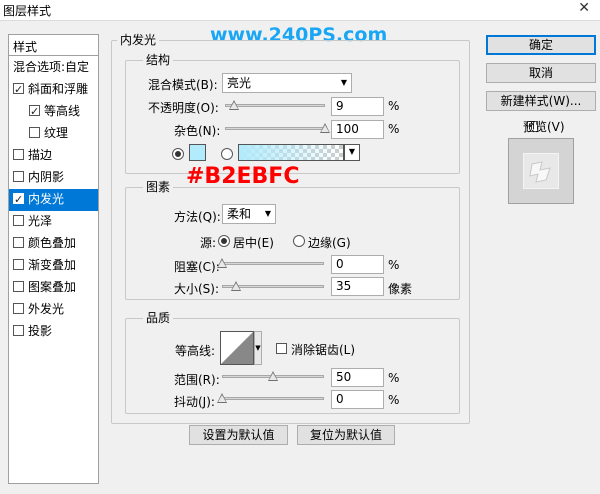 The height and width of the screenshot is (494, 600). What do you see at coordinates (158, 186) in the screenshot?
I see `elements-legend: 图素` at bounding box center [158, 186].